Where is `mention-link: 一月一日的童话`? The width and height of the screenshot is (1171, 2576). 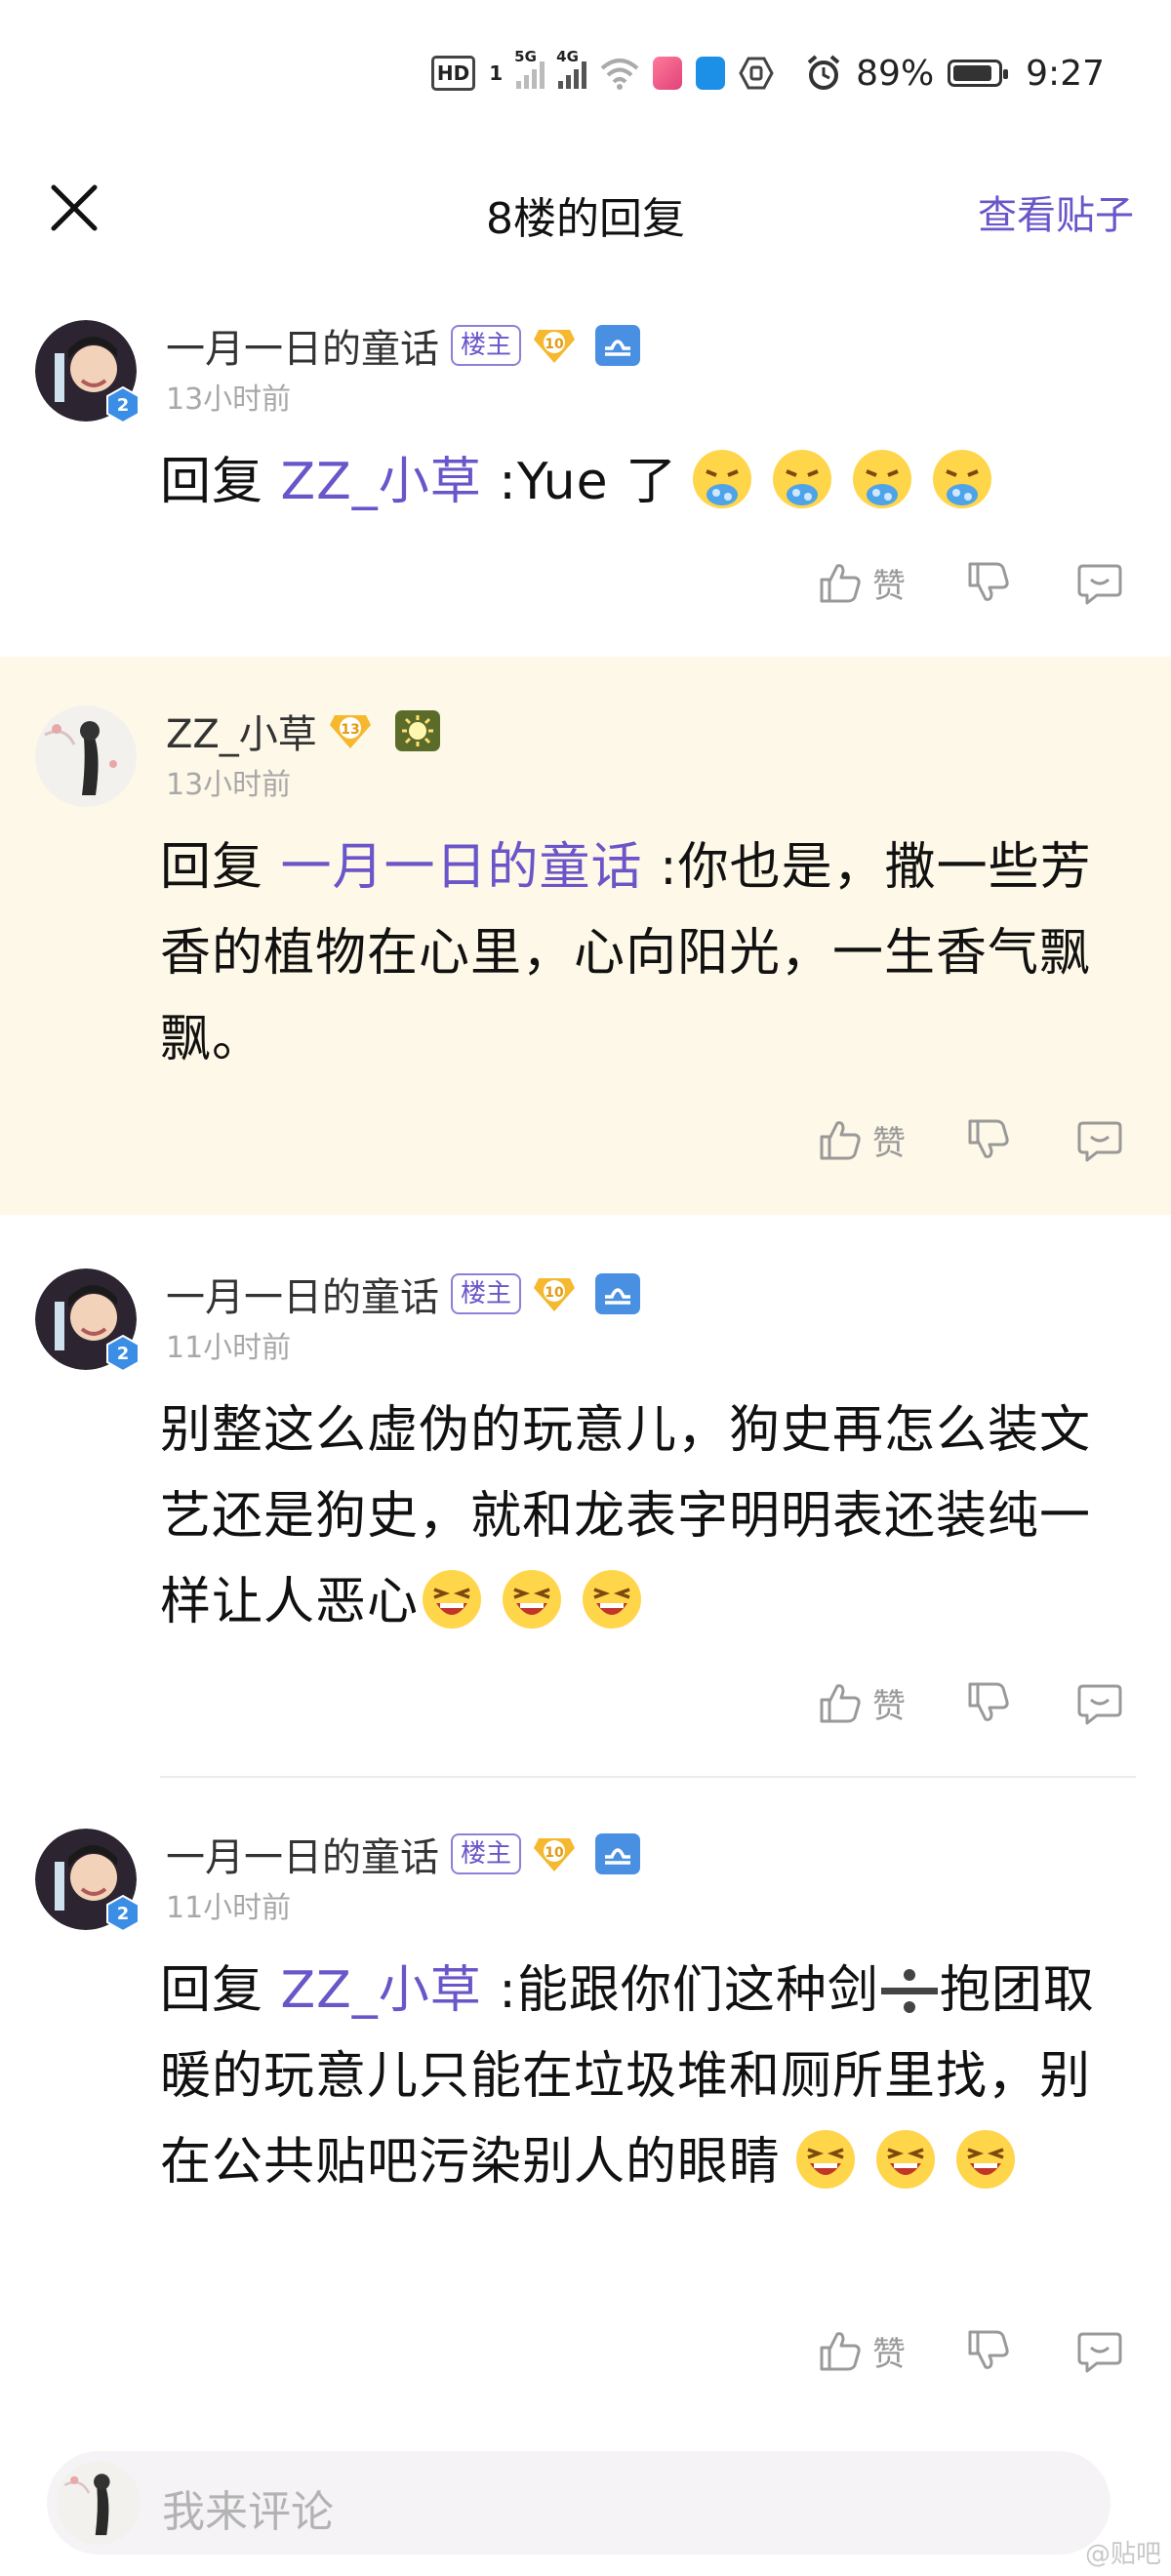 mention-link: 一月一日的童话 is located at coordinates (462, 867).